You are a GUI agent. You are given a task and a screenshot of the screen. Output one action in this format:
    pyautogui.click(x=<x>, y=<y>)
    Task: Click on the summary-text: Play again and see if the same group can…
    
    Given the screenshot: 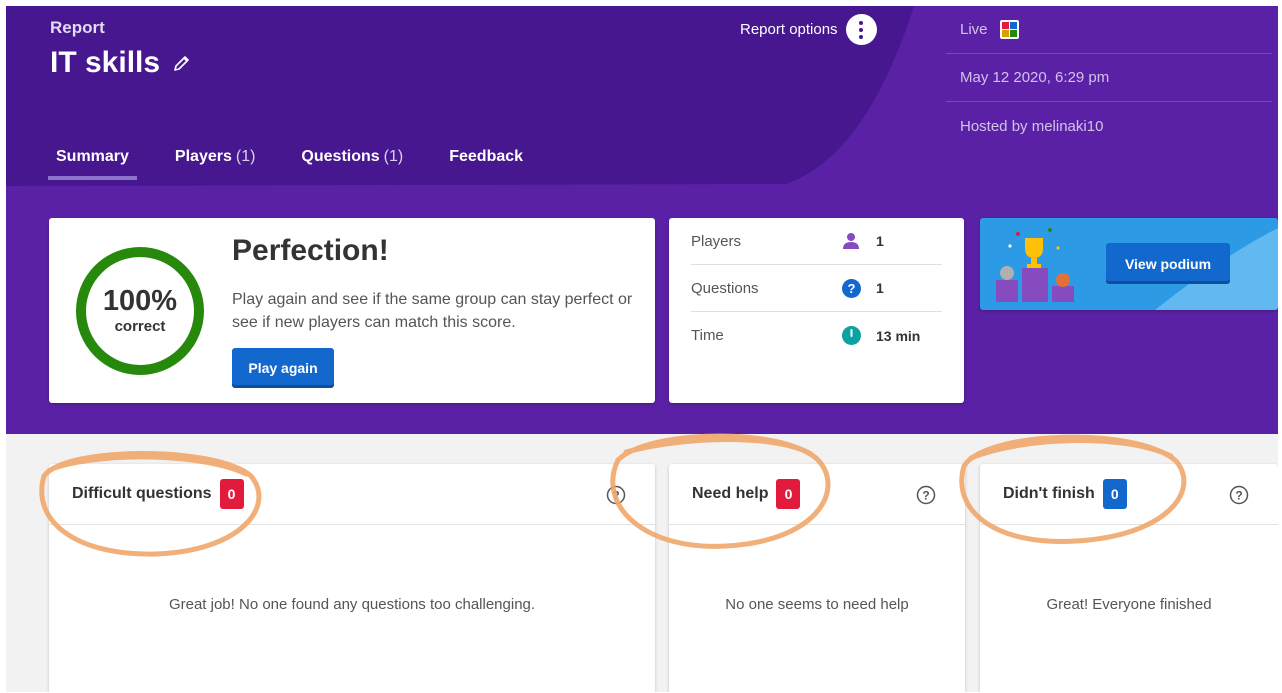 What is the action you would take?
    pyautogui.click(x=432, y=311)
    